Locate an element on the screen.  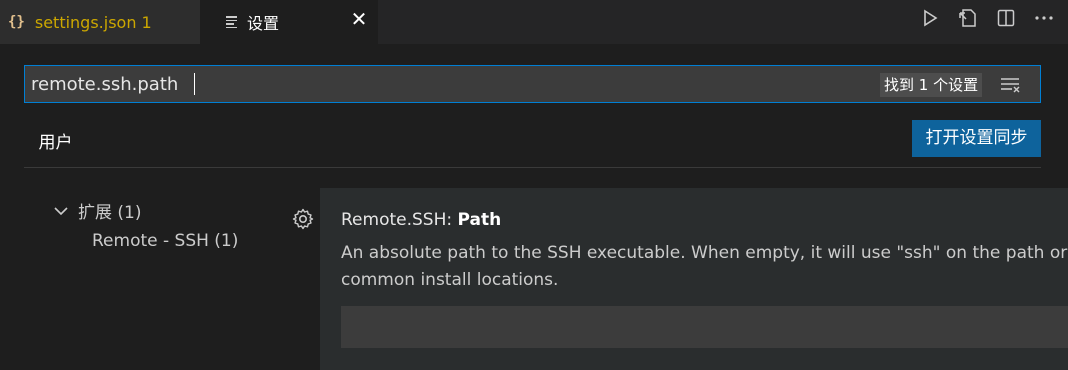
clear-search-filter-icon is located at coordinates (1011, 85).